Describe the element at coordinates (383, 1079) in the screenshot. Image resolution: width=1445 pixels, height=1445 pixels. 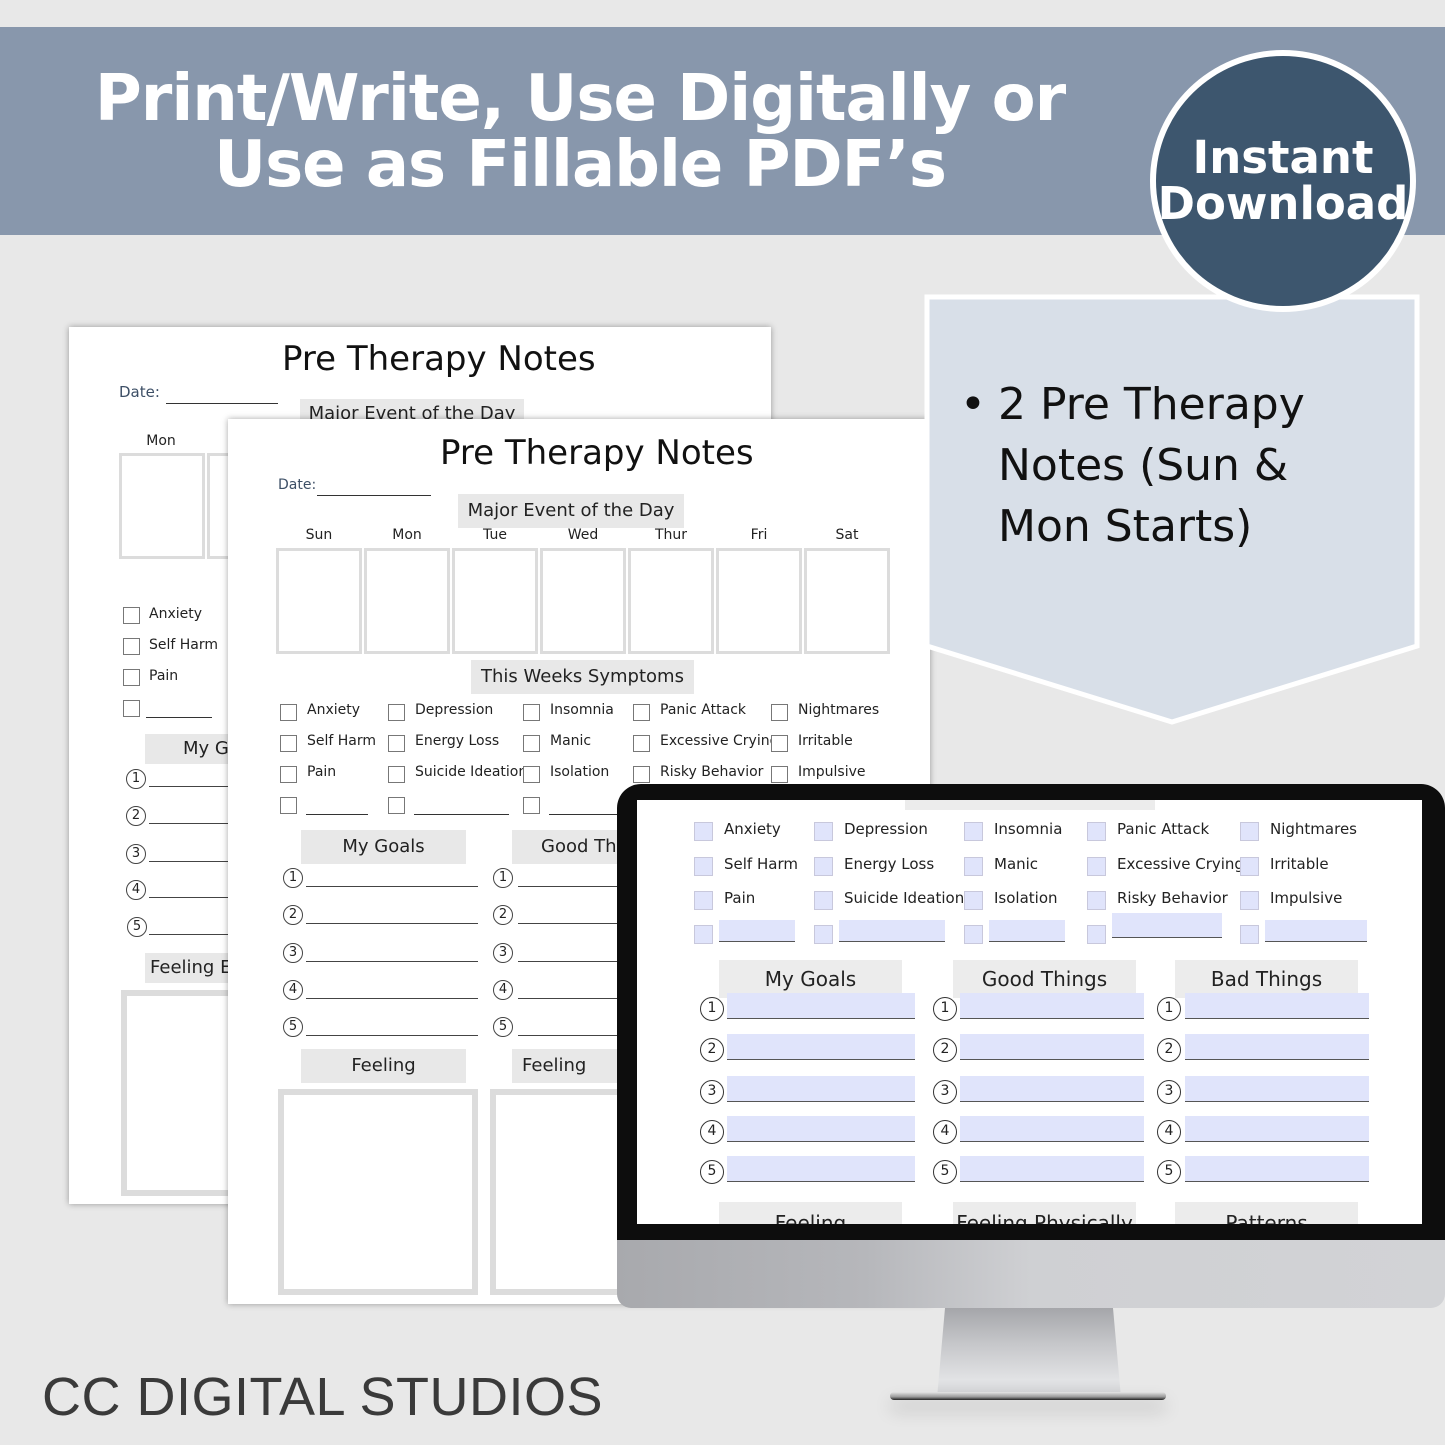
I see `section-feeling-emotionally: Feeling Emotionally` at that location.